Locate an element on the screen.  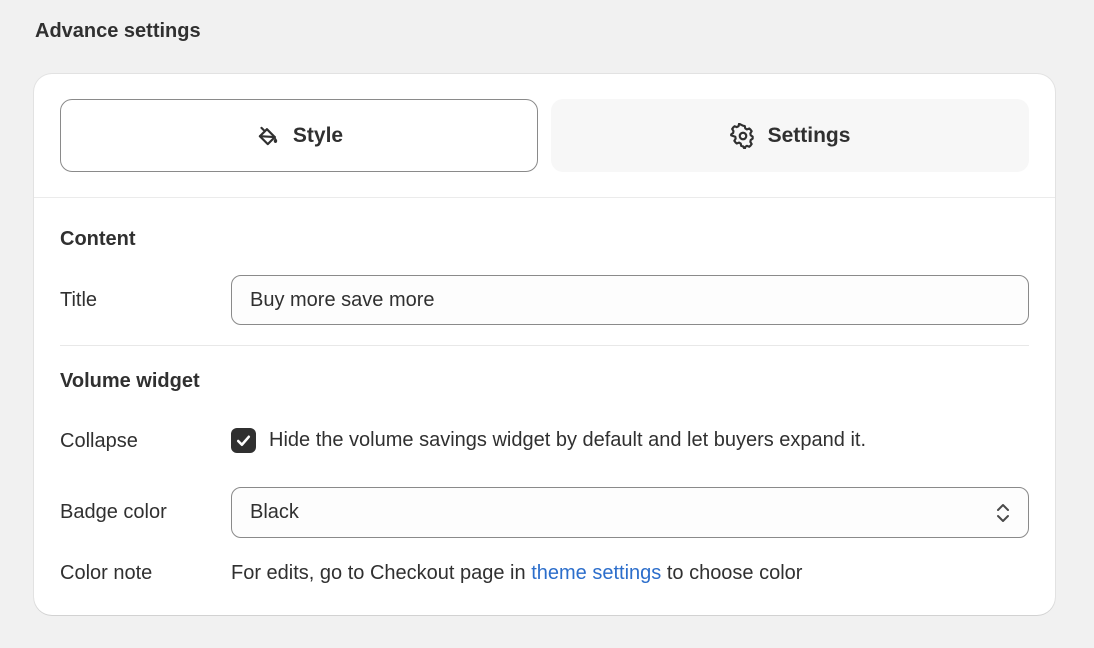
title-input is located at coordinates (630, 300).